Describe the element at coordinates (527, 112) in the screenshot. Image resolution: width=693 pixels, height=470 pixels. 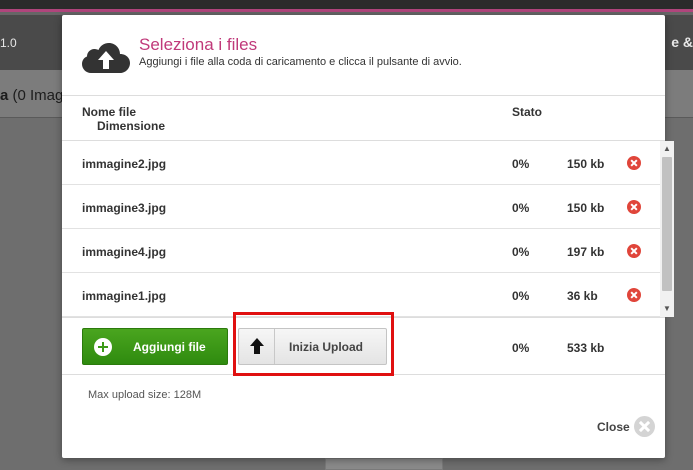
I see `column-header-status: Stato` at that location.